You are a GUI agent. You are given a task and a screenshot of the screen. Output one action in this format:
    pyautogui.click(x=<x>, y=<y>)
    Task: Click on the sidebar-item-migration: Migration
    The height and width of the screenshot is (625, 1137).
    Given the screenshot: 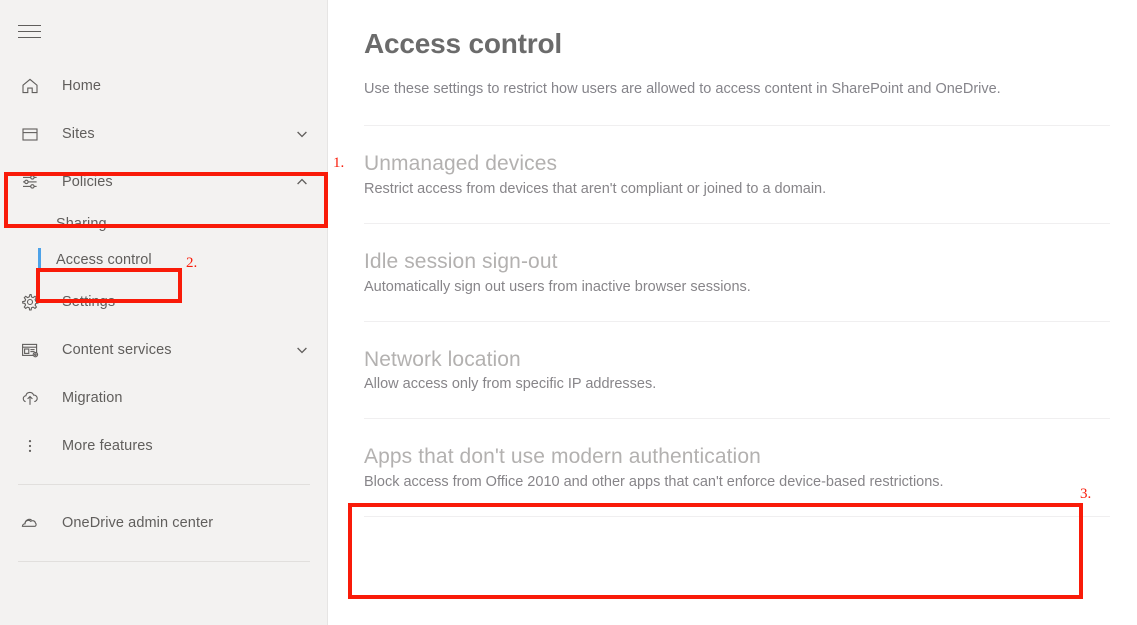 What is the action you would take?
    pyautogui.click(x=164, y=398)
    